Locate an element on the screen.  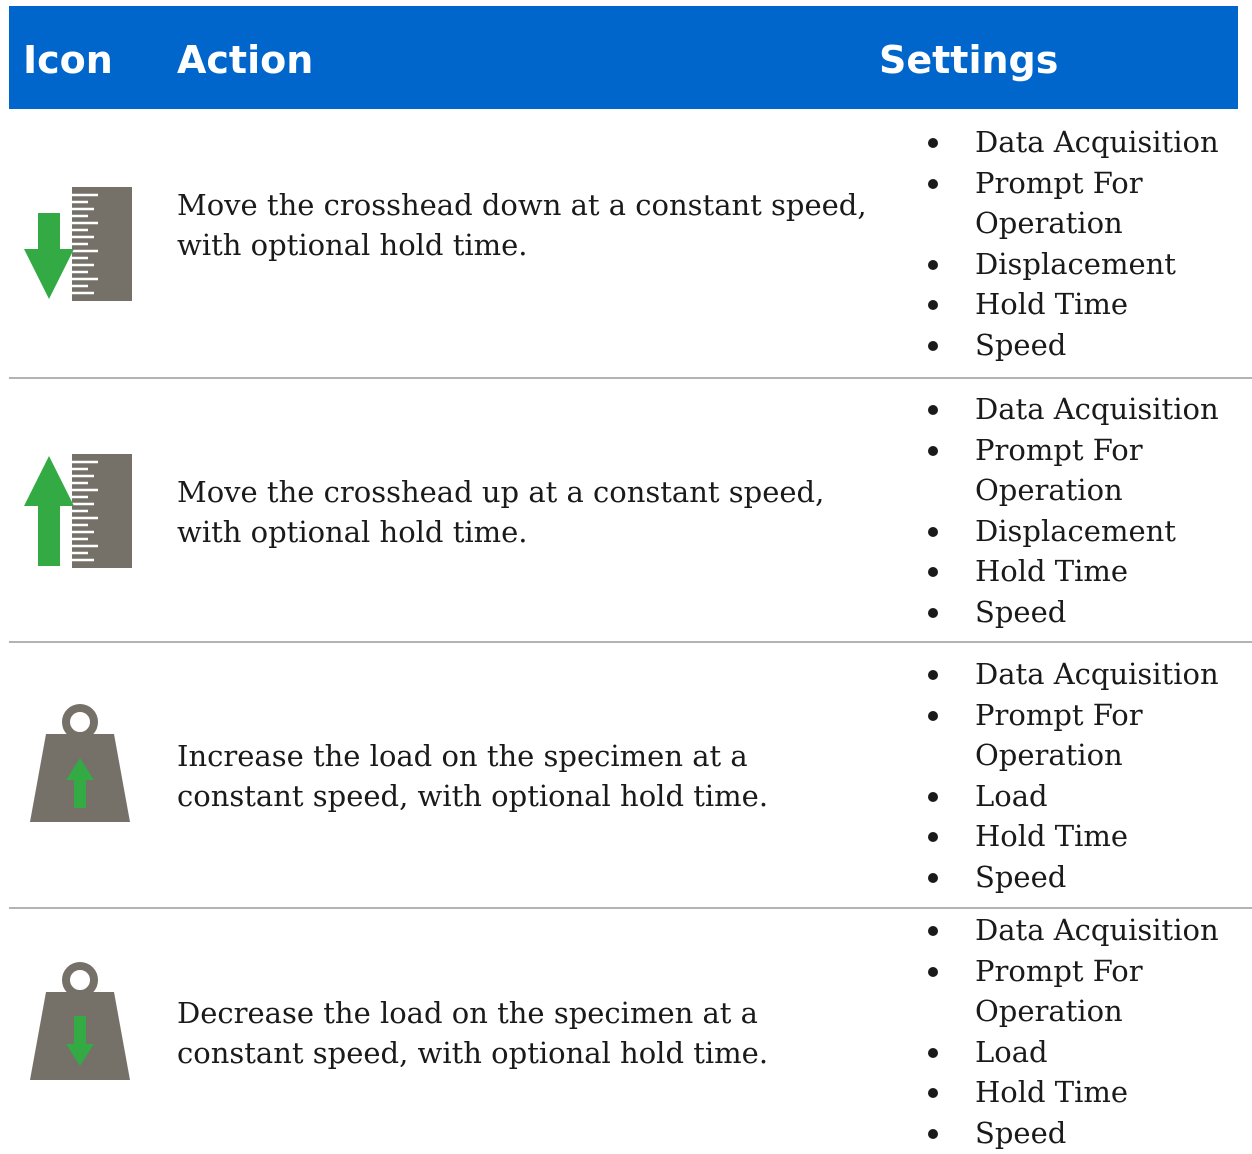
load-increase-icon is located at coordinates (79, 763).